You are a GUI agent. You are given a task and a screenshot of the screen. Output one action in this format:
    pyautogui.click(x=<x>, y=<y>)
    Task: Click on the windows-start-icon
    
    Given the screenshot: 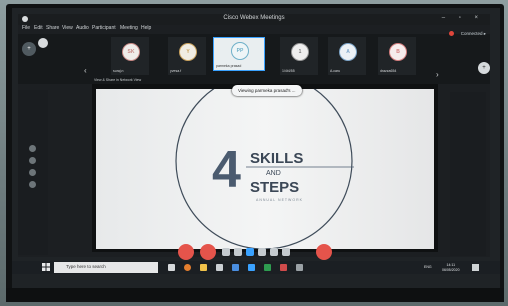 What is the action you would take?
    pyautogui.click(x=46, y=267)
    